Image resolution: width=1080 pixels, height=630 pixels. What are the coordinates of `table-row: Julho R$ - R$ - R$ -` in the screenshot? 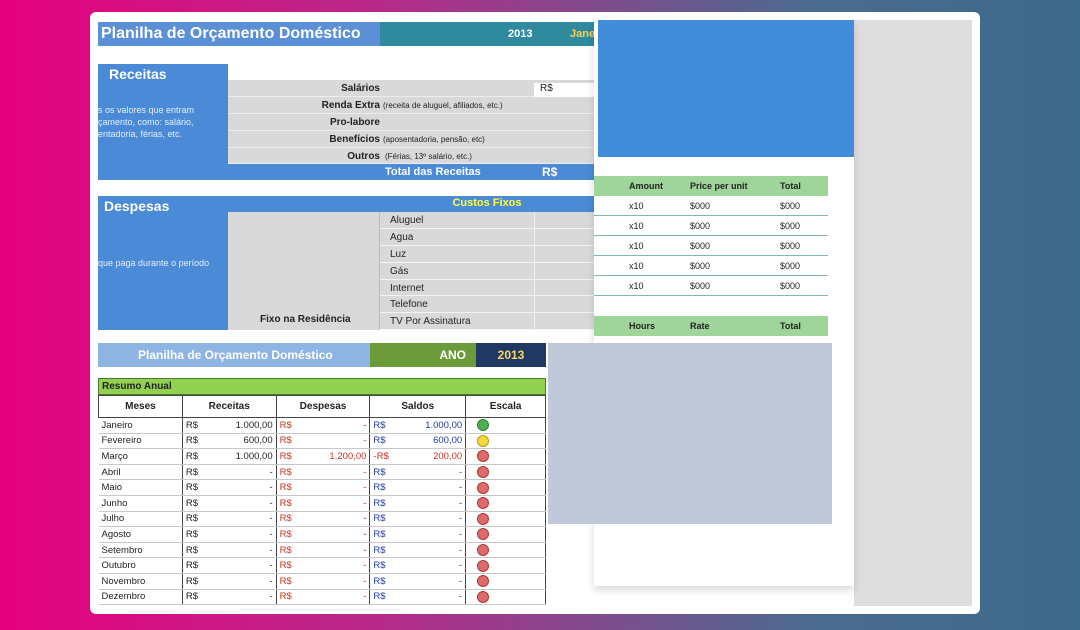 It's located at (322, 519).